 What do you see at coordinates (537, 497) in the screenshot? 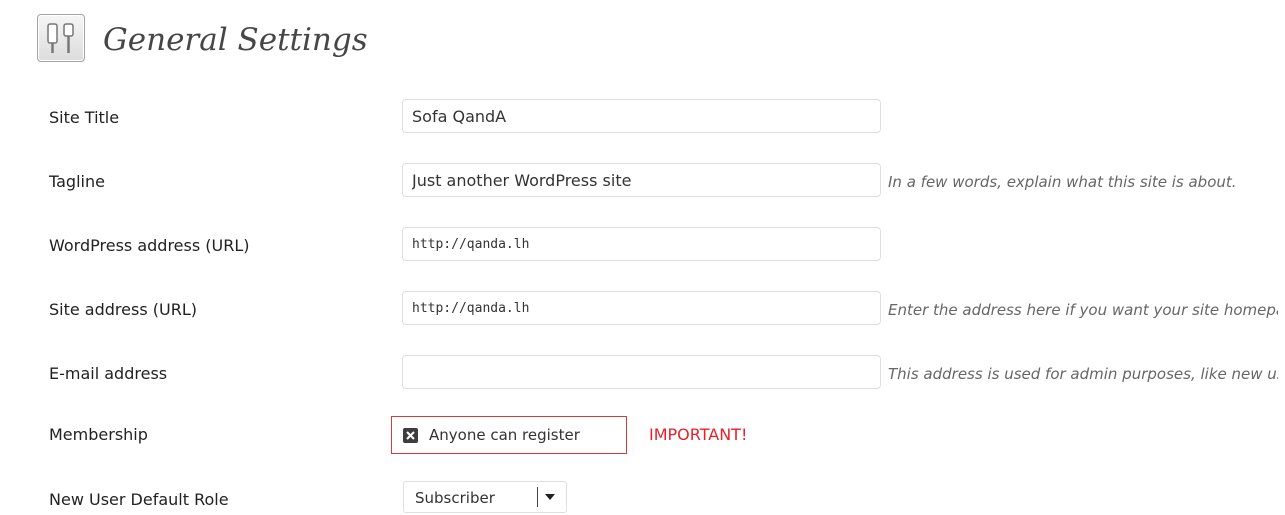
I see `select-divider` at bounding box center [537, 497].